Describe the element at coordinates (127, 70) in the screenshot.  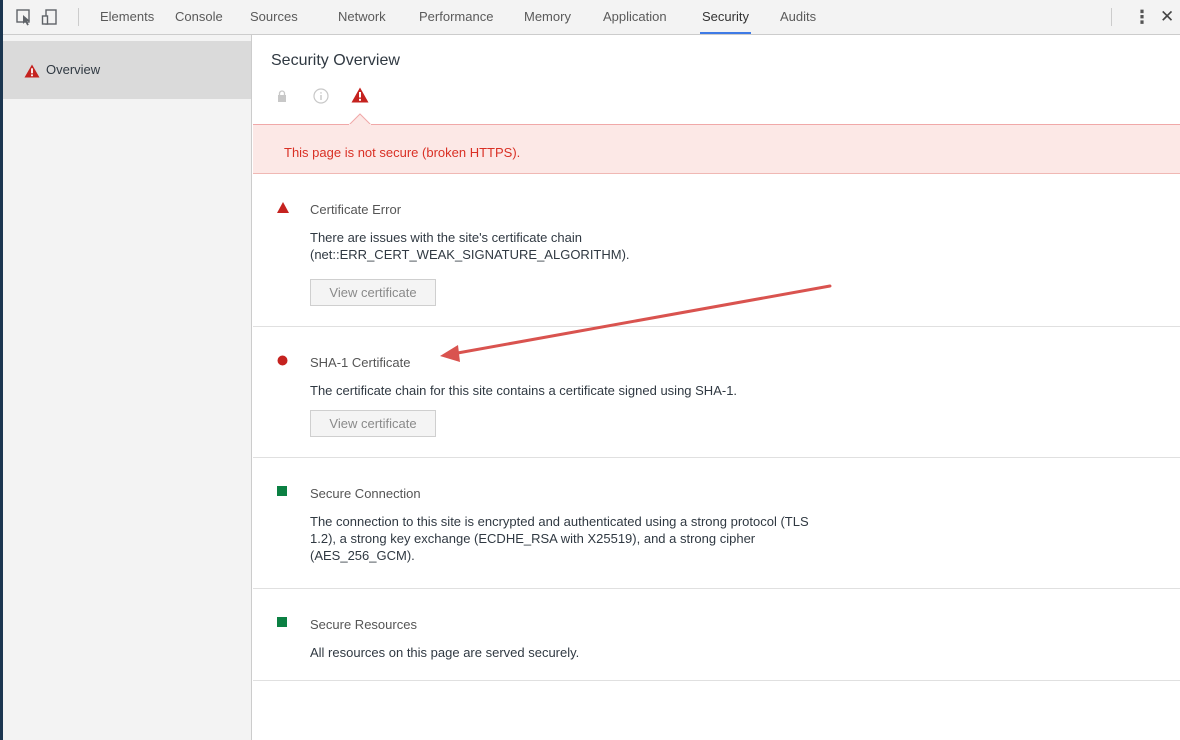
I see `sidebar-item-overview: Overview` at that location.